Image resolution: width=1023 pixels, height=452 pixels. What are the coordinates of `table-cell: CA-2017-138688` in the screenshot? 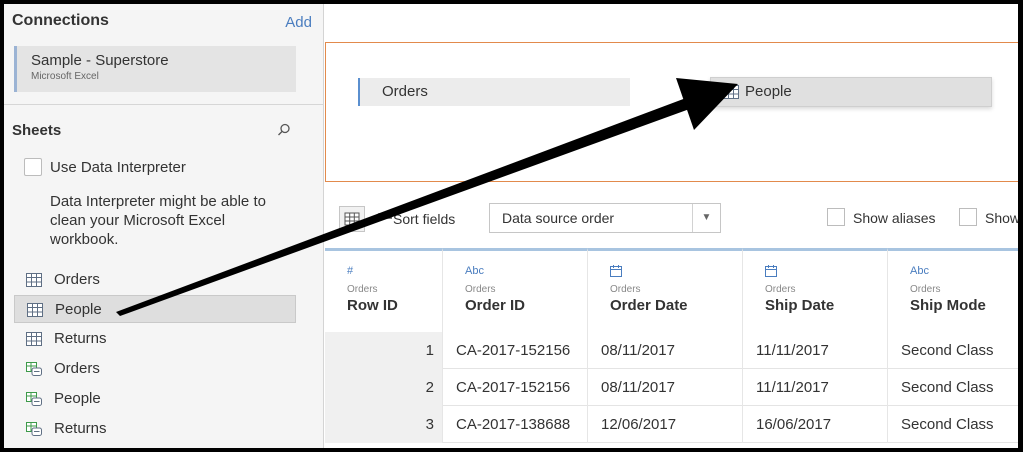 It's located at (515, 424).